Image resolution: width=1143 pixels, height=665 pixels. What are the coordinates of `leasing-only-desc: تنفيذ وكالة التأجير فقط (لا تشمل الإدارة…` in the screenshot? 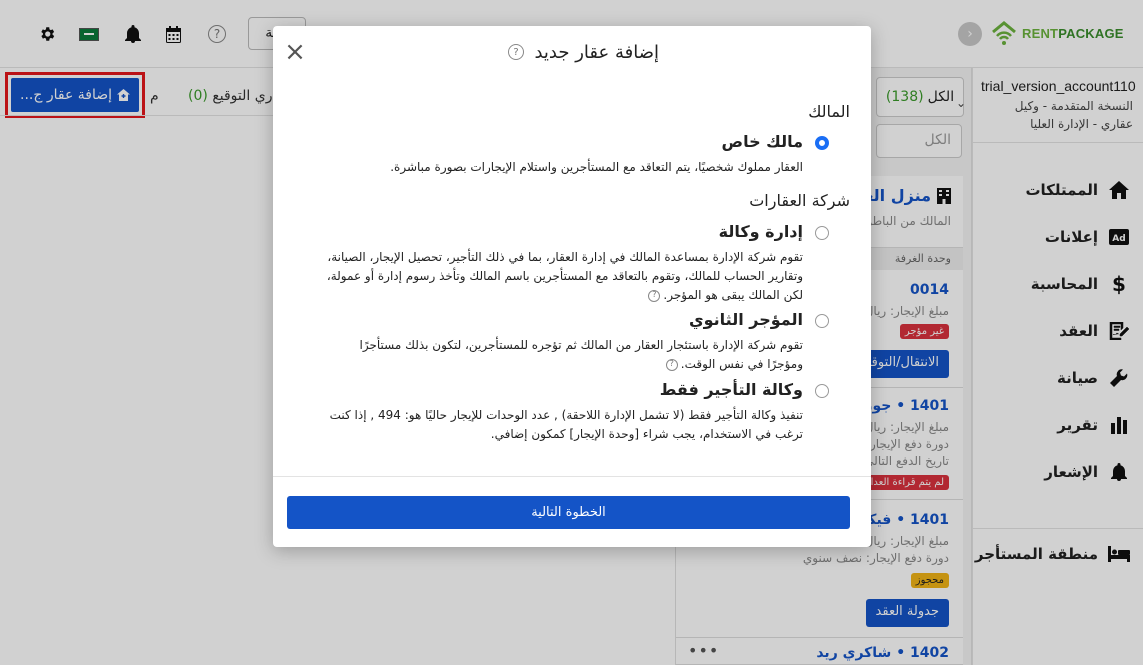 It's located at (566, 425).